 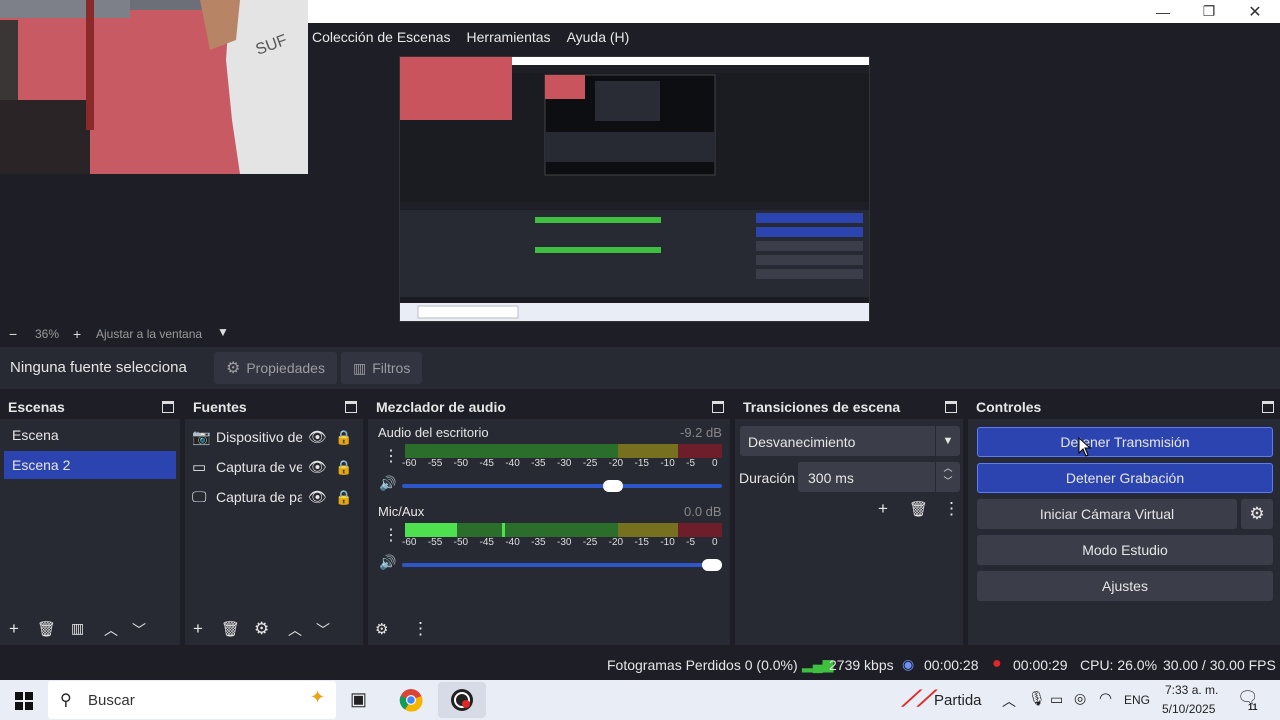 What do you see at coordinates (1037, 698) in the screenshot?
I see `microphone-icon: 🎙` at bounding box center [1037, 698].